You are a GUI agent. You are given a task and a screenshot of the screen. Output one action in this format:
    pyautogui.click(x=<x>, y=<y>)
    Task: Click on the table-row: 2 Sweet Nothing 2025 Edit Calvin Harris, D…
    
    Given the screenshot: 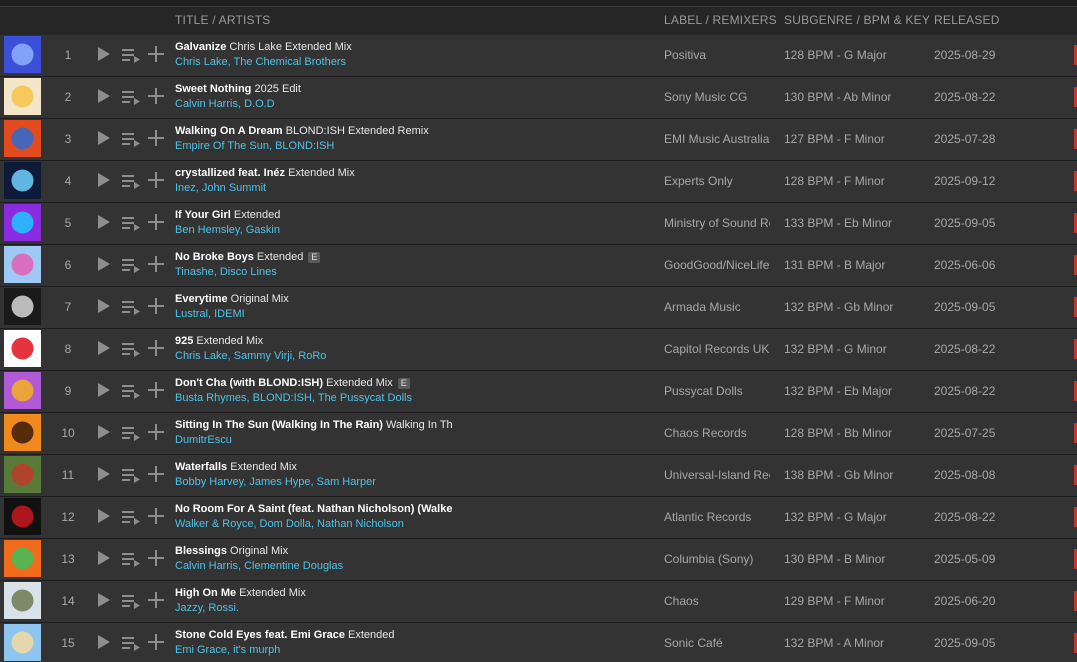 What is the action you would take?
    pyautogui.click(x=538, y=98)
    